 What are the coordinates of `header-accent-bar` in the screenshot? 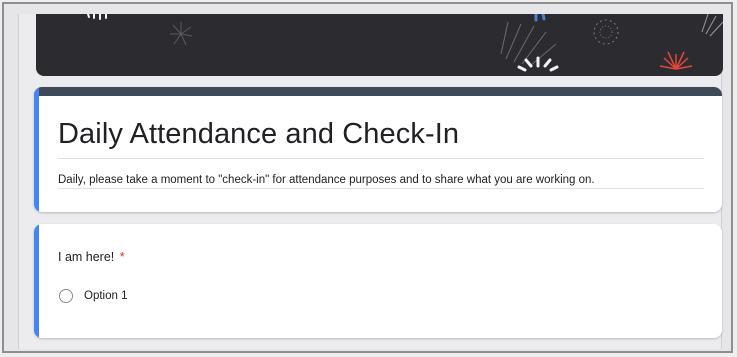 It's located at (36, 149).